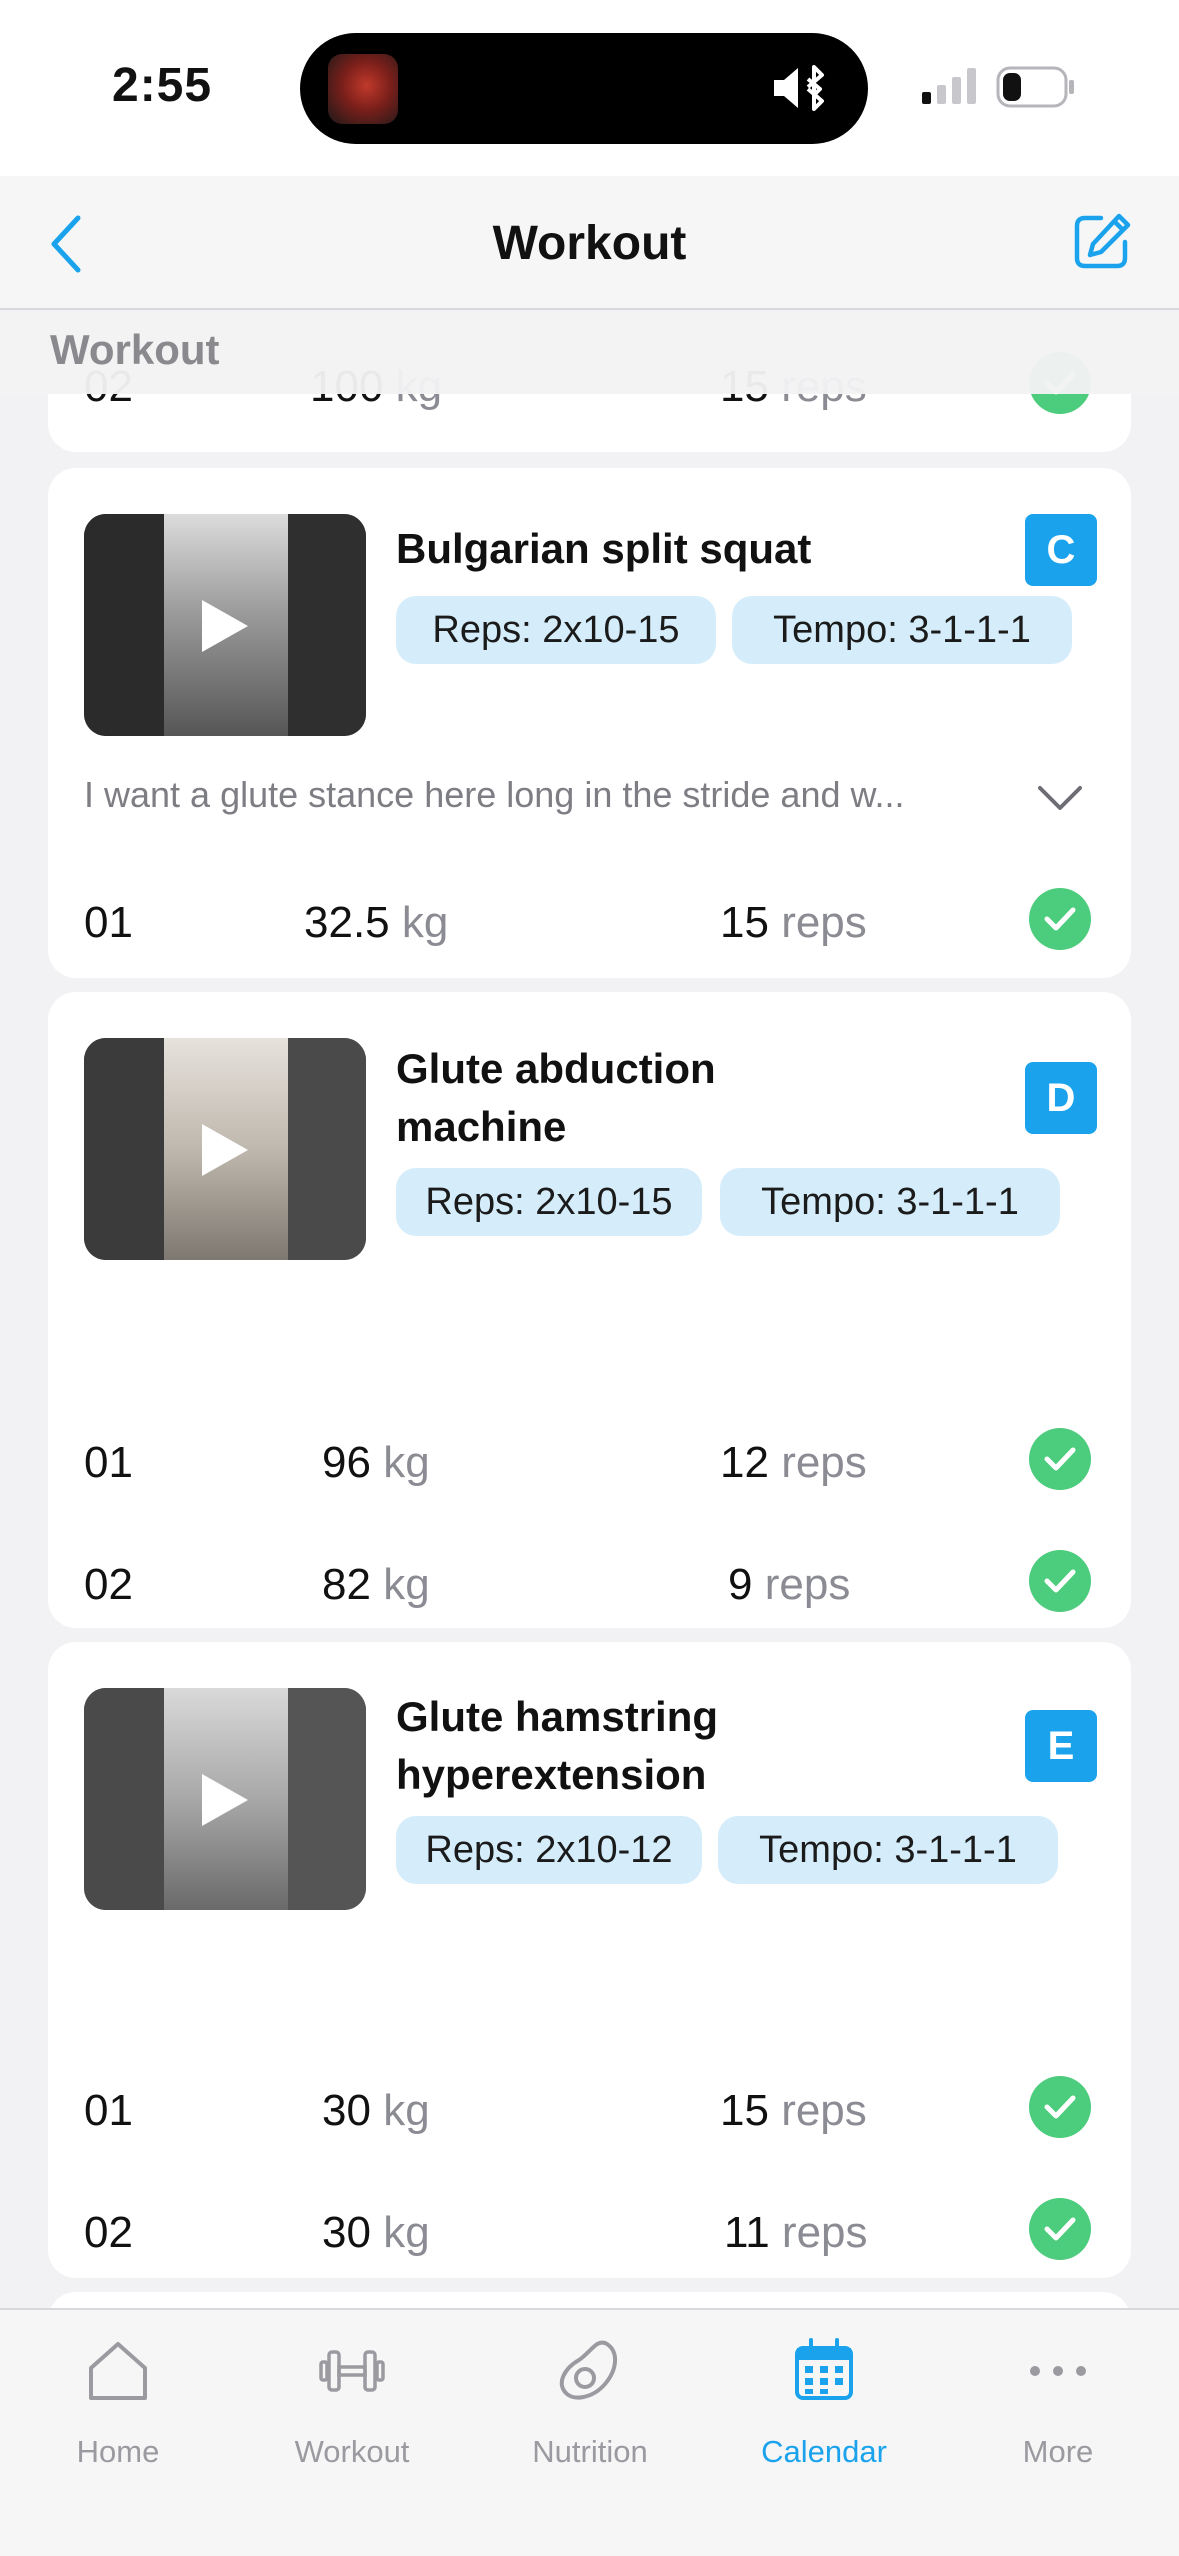 The width and height of the screenshot is (1179, 2556). I want to click on reps-tag: Reps: 2x10-12, so click(549, 1850).